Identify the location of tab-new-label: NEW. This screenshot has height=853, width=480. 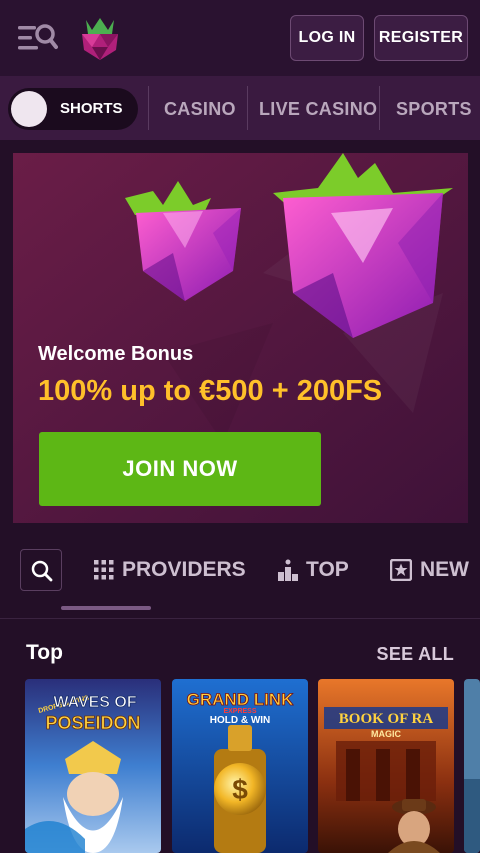
(444, 569).